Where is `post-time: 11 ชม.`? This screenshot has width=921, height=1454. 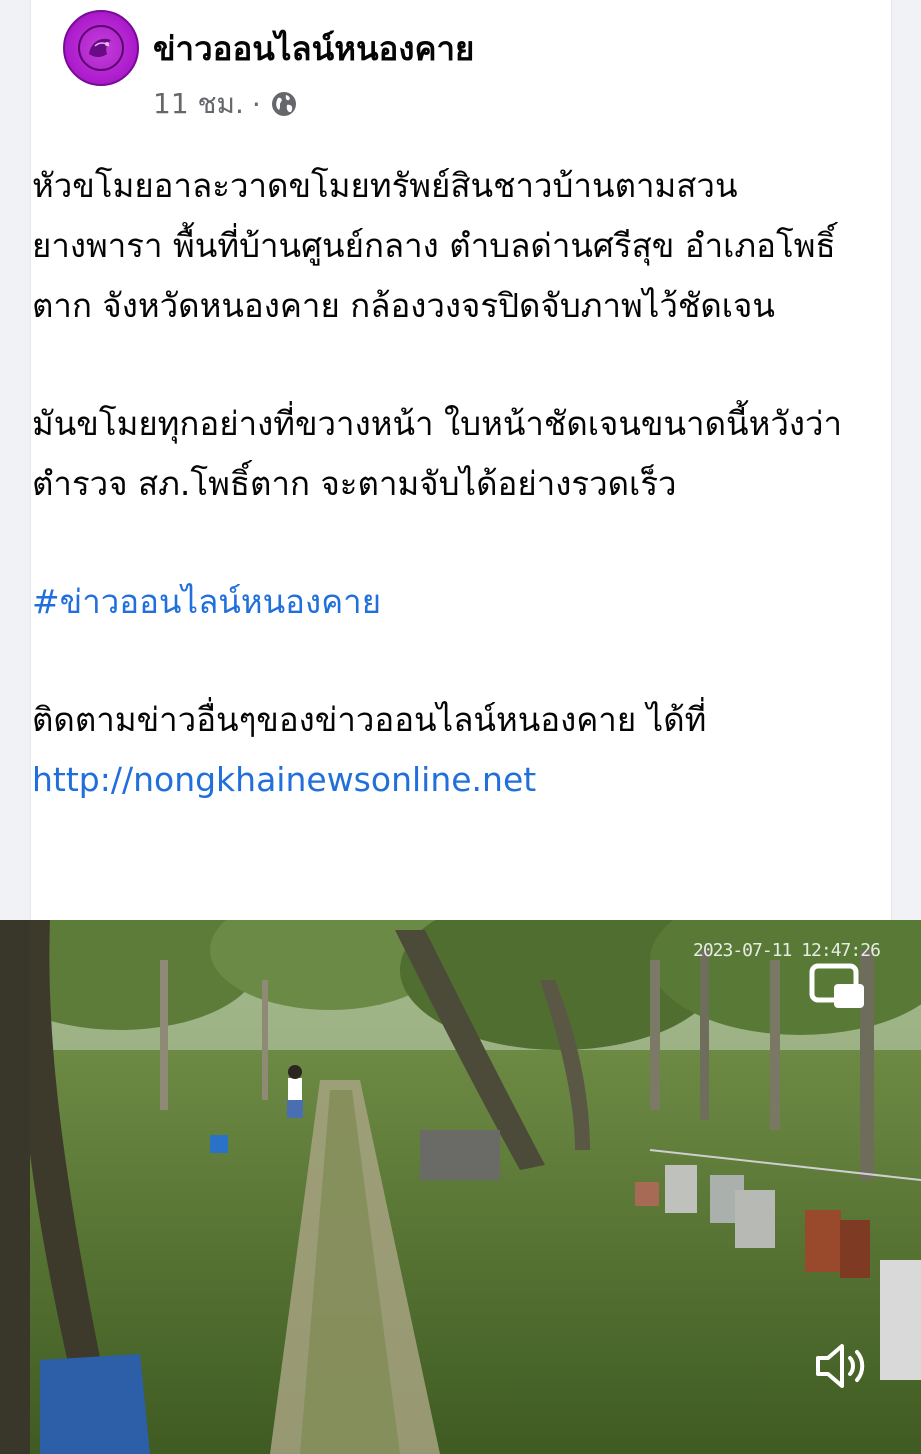
post-time: 11 ชม. is located at coordinates (198, 104).